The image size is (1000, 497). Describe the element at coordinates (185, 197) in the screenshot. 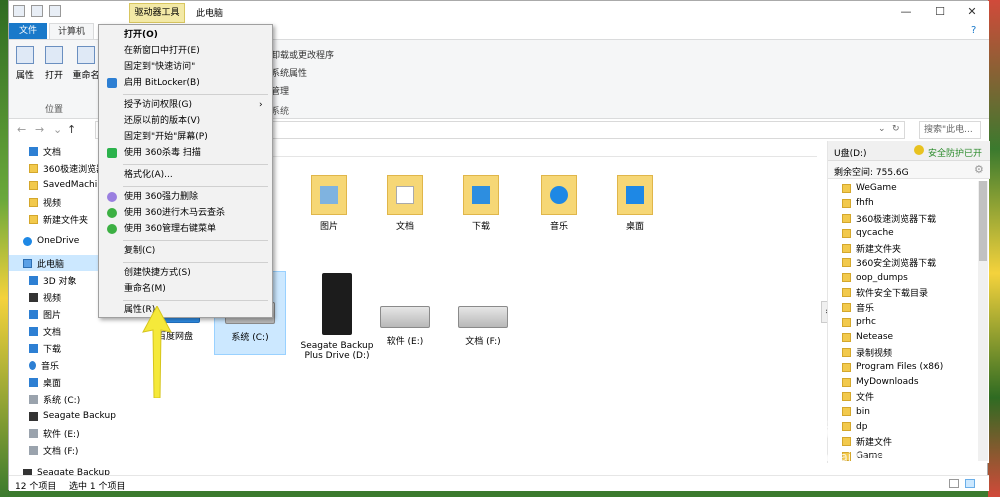

I see `menu-360-force-delete: 使用 360强力删除` at that location.